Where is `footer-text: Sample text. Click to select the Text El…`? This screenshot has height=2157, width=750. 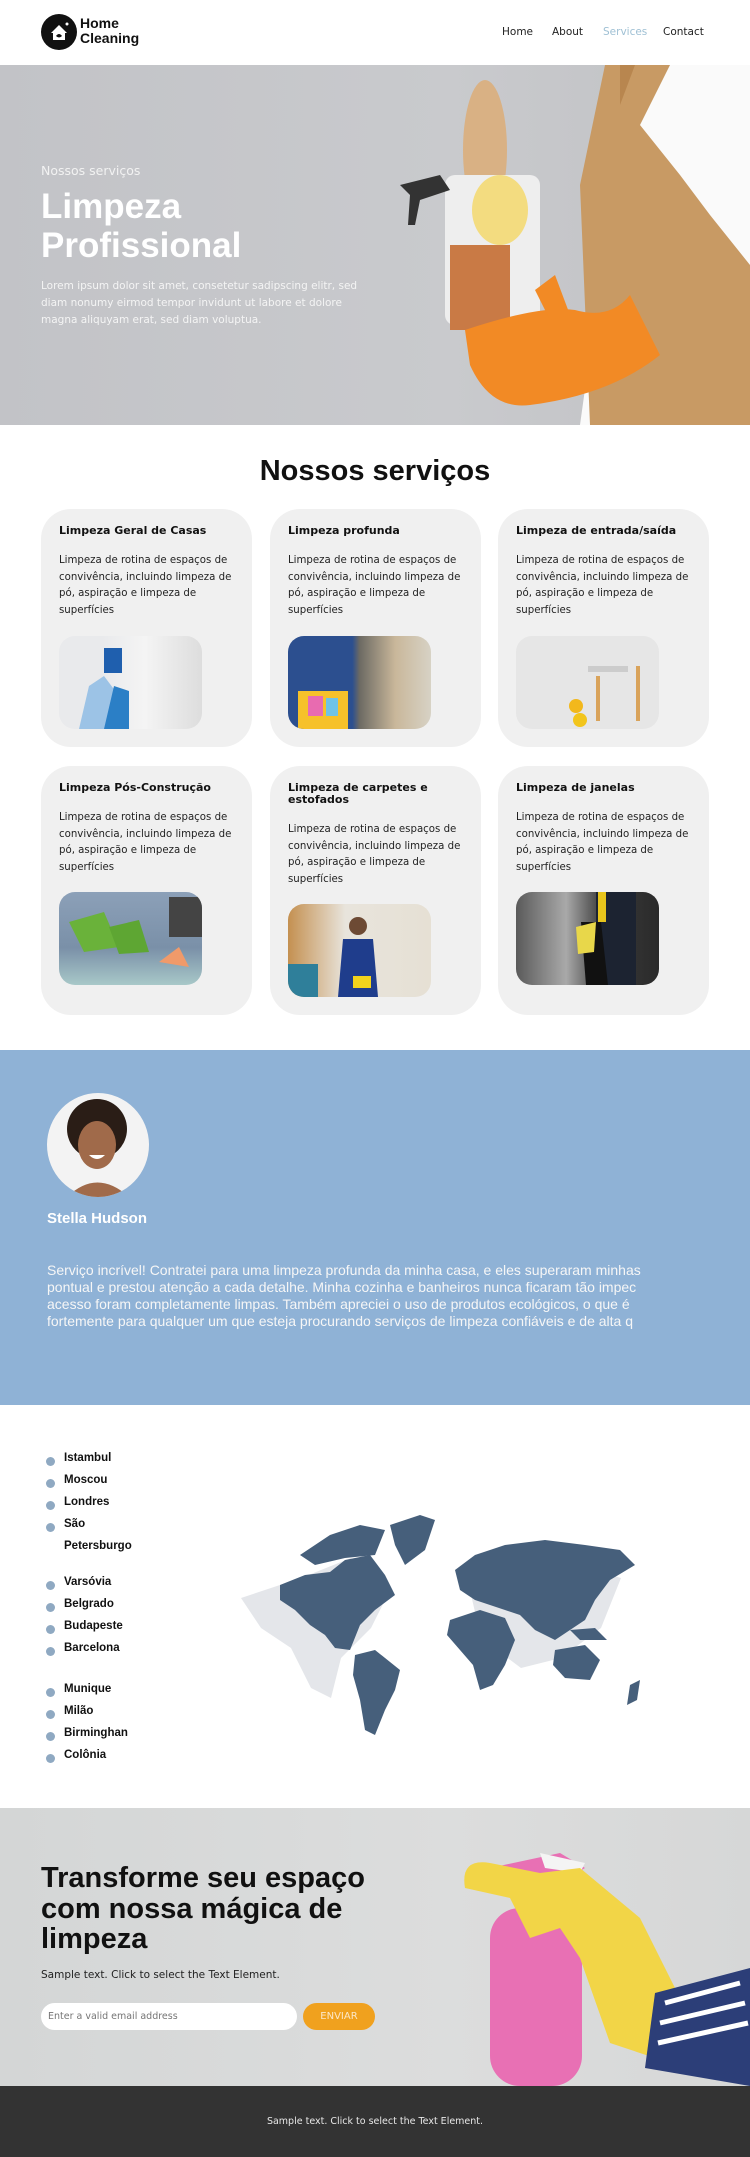
footer-text: Sample text. Click to select the Text El… is located at coordinates (375, 2121).